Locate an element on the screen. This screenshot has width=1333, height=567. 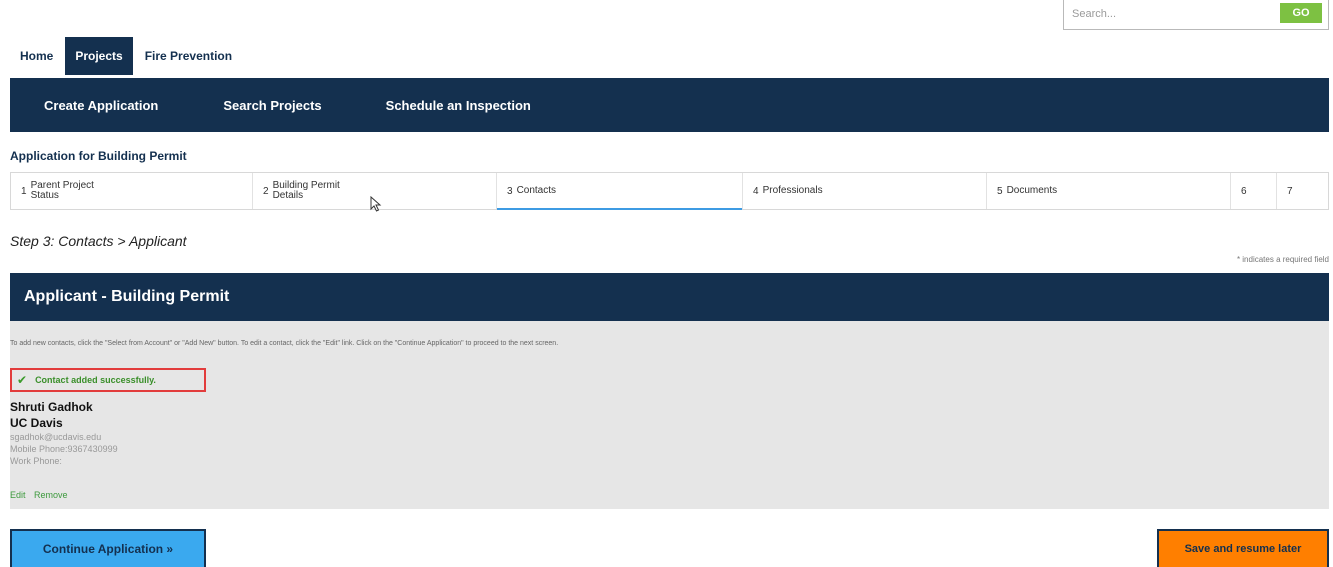
tab-fire-prevention: Fire Prevention is located at coordinates (188, 56).